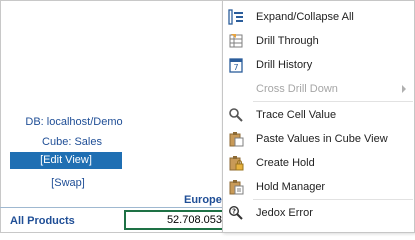 The height and width of the screenshot is (240, 415). What do you see at coordinates (284, 213) in the screenshot?
I see `menu-item-label: Jedox Error` at bounding box center [284, 213].